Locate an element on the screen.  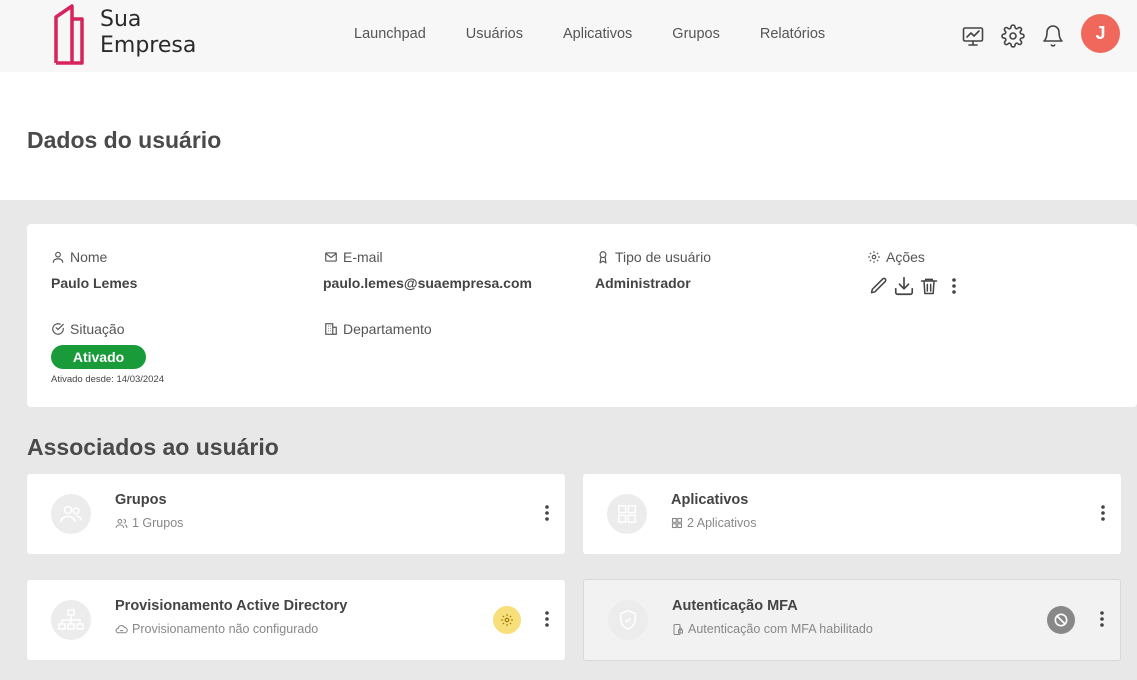
company-logo: Sua Empresa is located at coordinates (127, 34).